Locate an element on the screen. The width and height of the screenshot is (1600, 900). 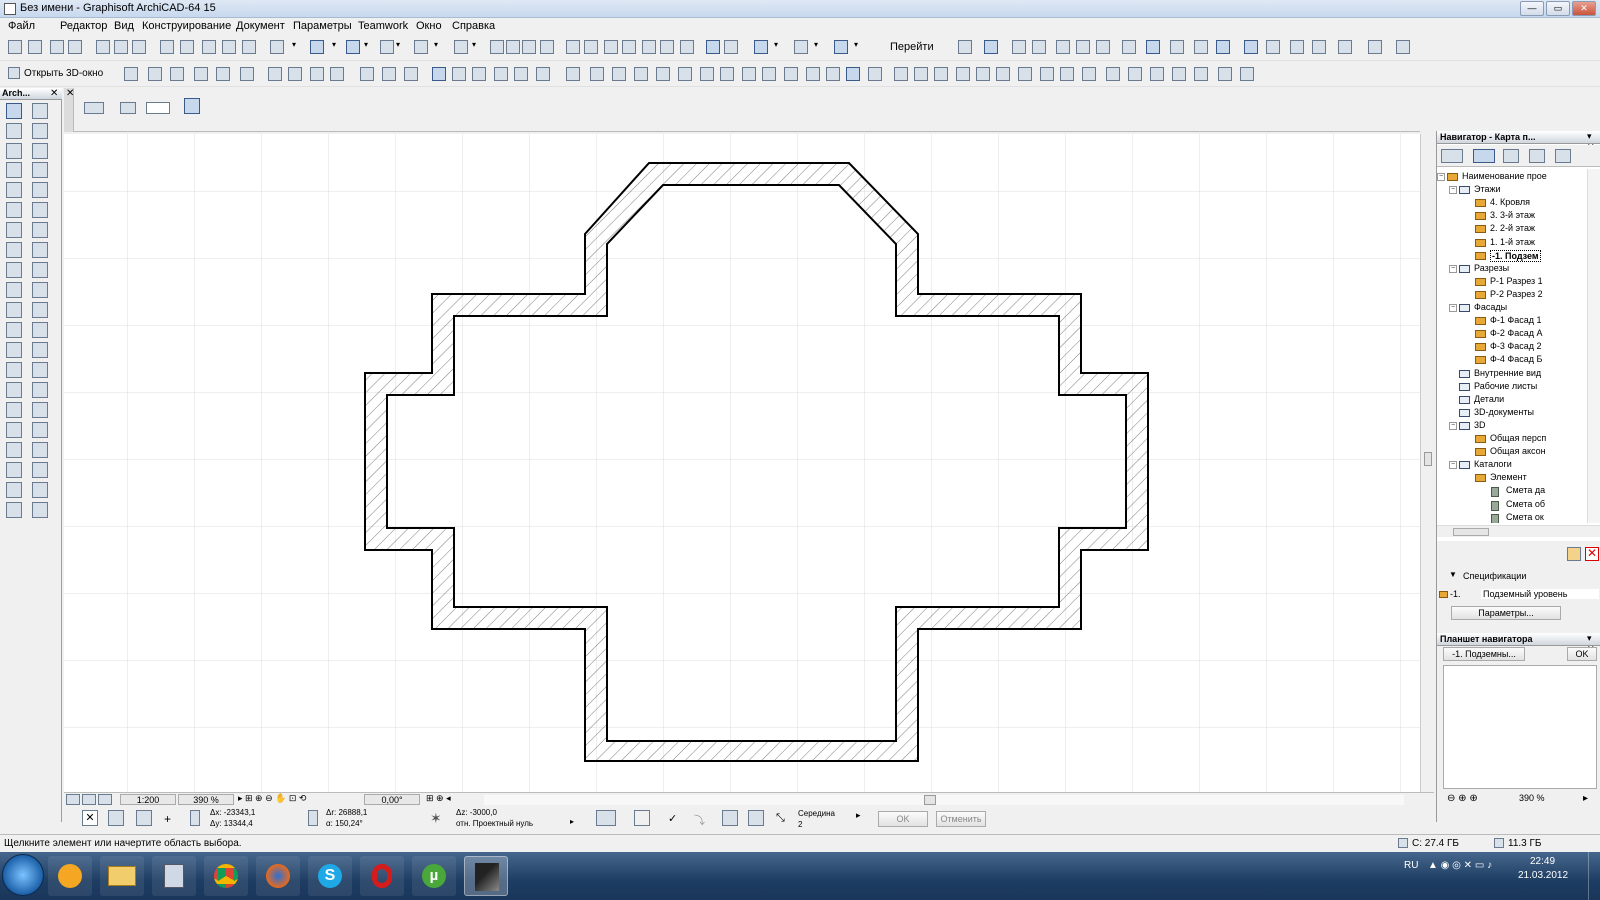
quick-options-icon is located at coordinates (73, 799).